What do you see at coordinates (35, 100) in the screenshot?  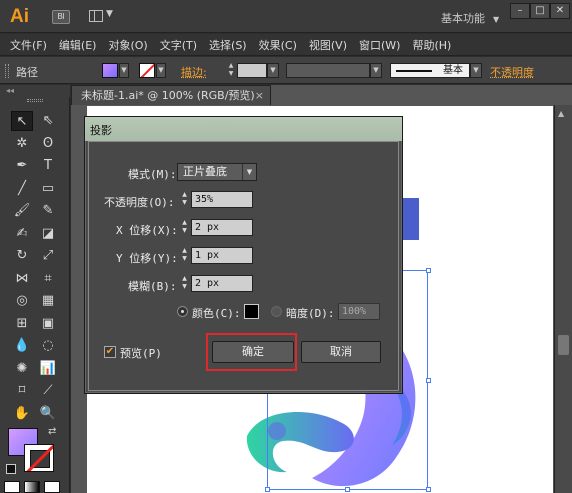 I see `tools-panel-grip` at bounding box center [35, 100].